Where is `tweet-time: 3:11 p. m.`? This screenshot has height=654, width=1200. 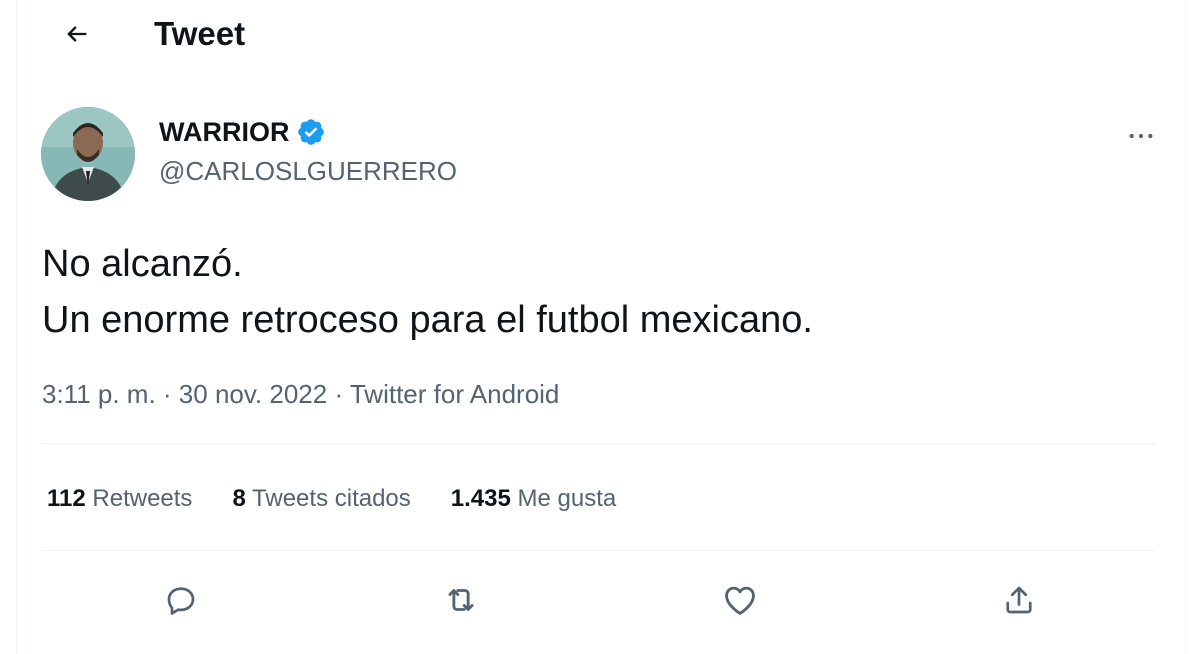
tweet-time: 3:11 p. m. is located at coordinates (99, 394).